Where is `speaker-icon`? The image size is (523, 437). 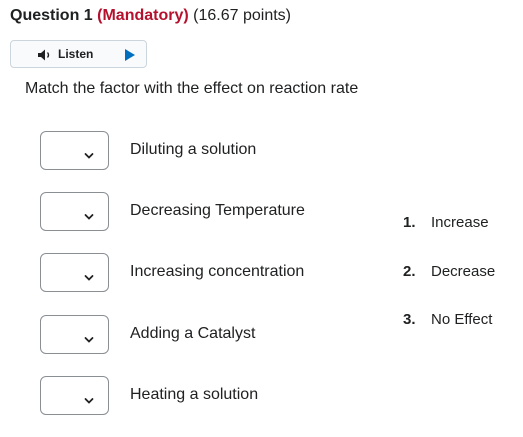 speaker-icon is located at coordinates (45, 55).